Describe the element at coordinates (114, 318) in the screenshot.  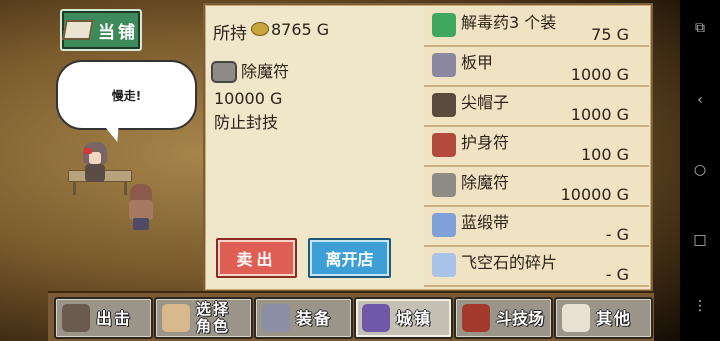
I see `nav-label: 出击` at that location.